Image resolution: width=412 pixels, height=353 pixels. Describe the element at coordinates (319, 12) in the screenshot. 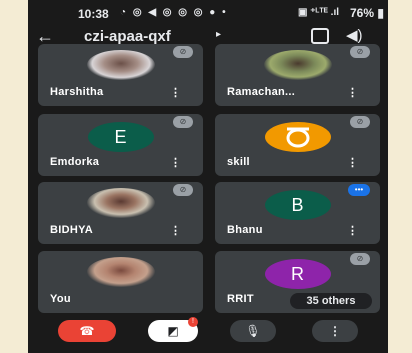

I see `signal-icons: ▣ ⁺ᴸᵀᴱ .ıl` at that location.